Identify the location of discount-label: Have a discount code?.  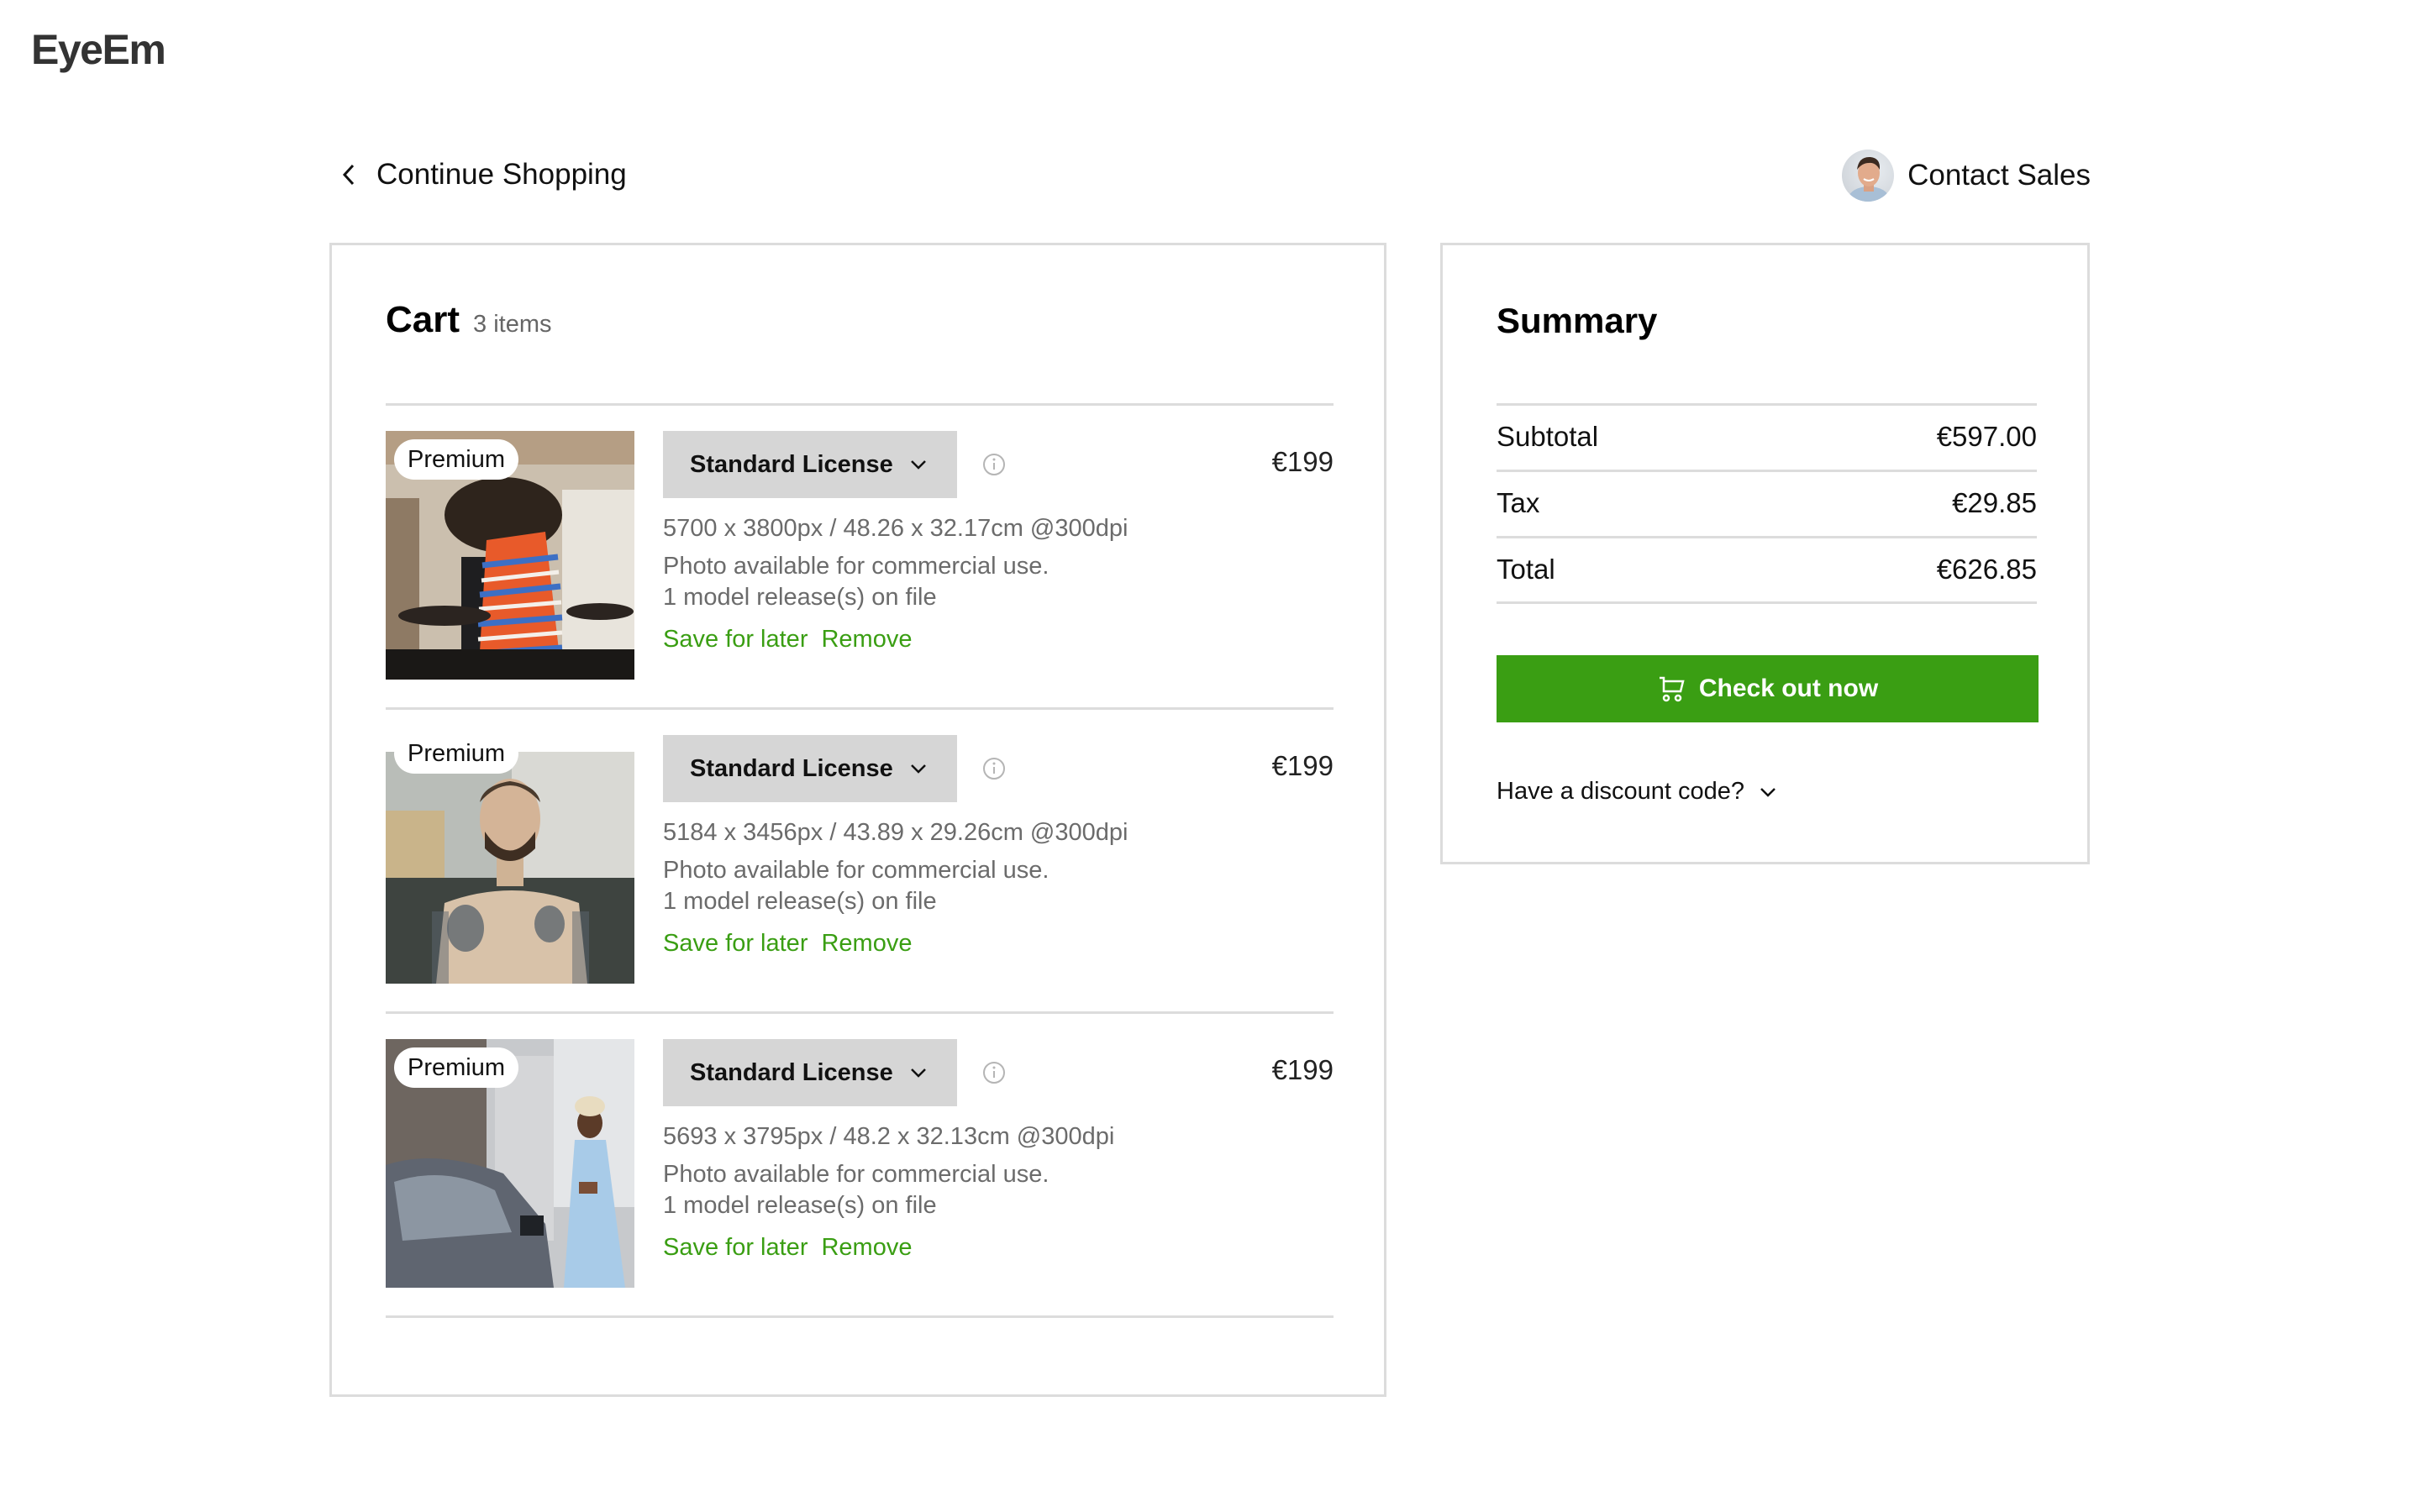
(1621, 791).